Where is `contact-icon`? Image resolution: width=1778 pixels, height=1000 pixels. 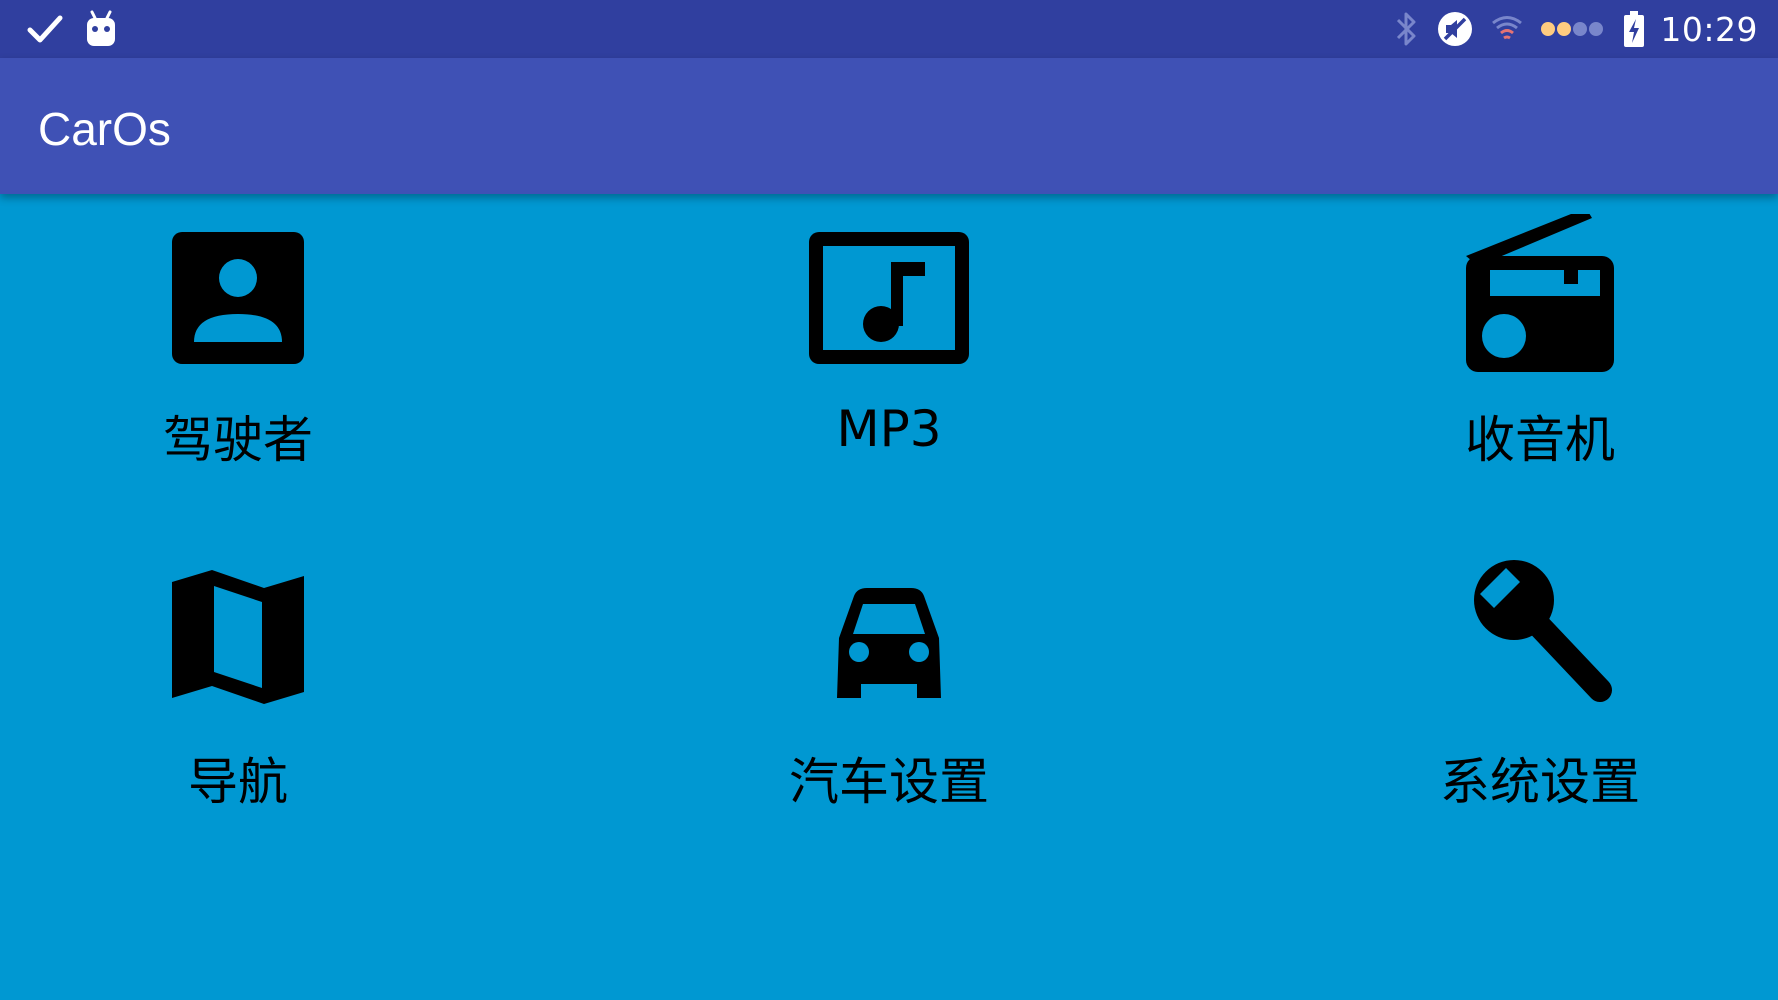 contact-icon is located at coordinates (238, 298).